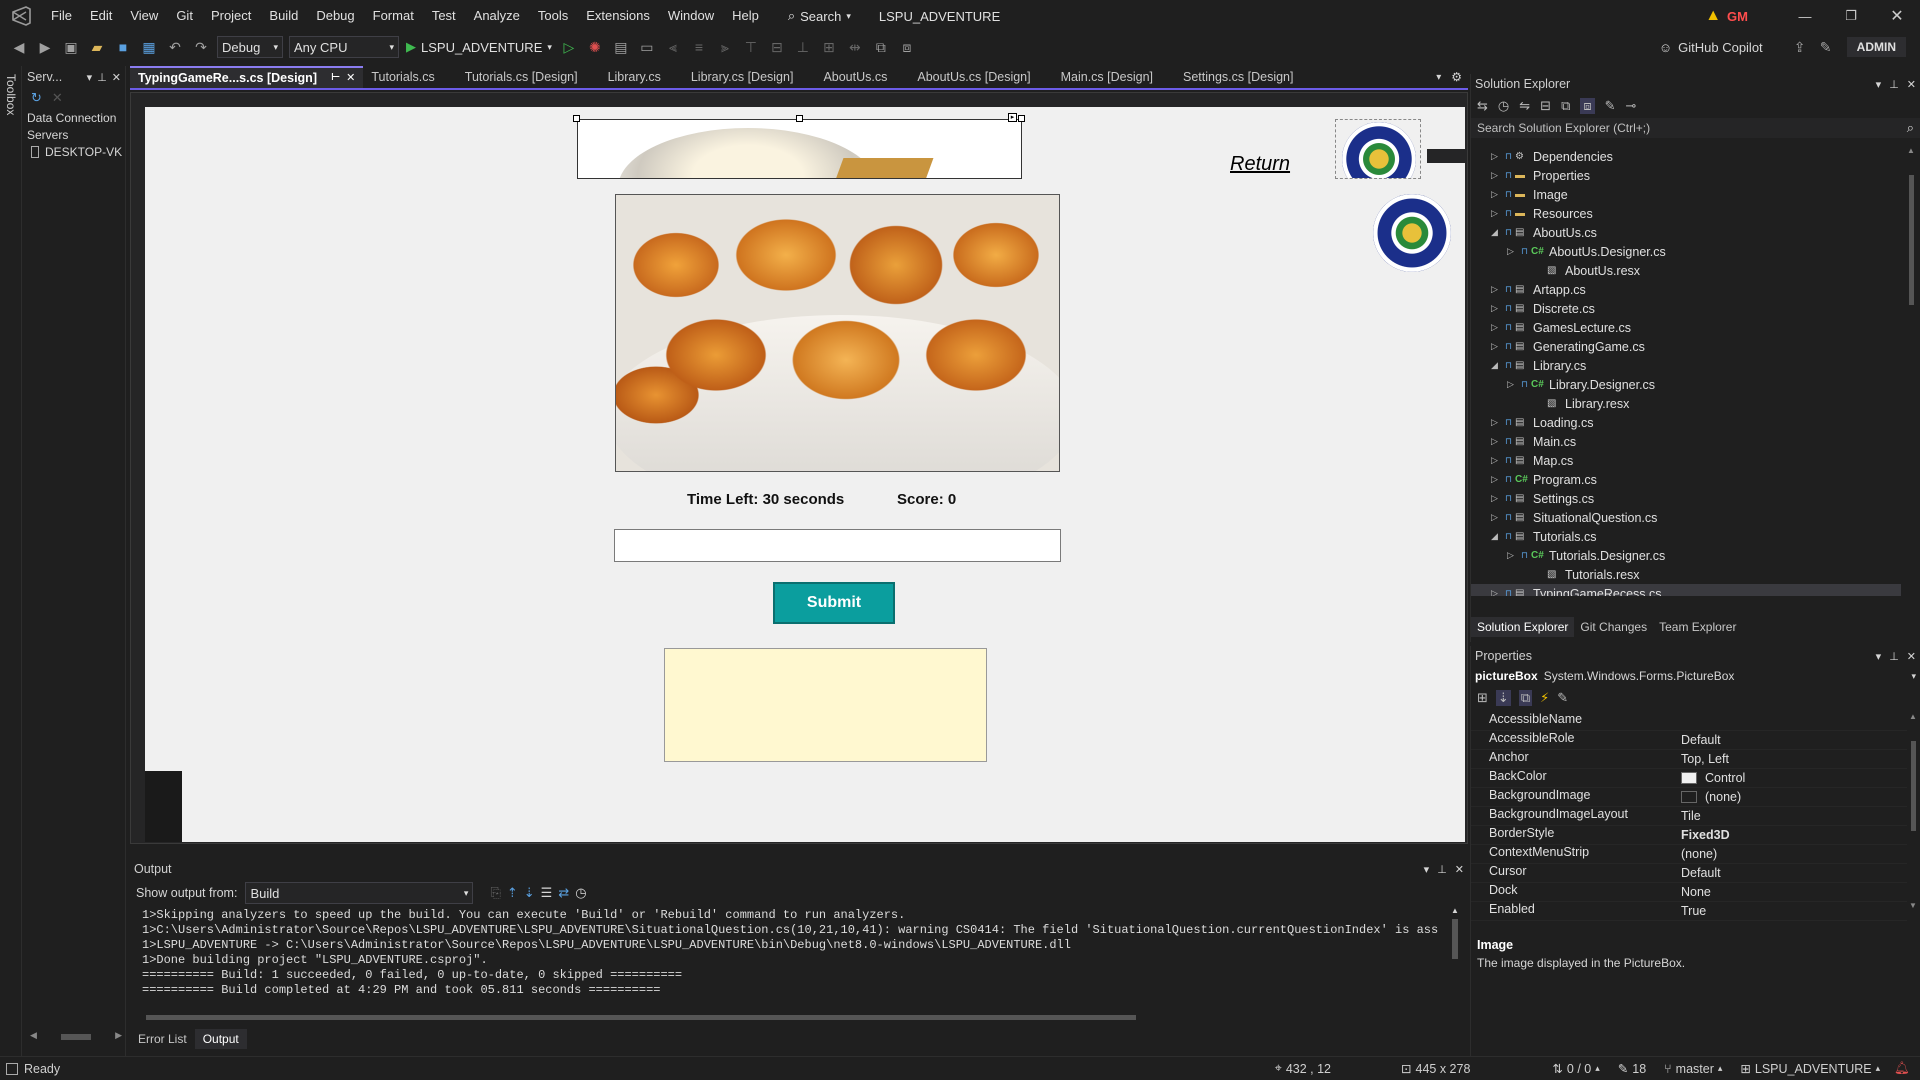 This screenshot has width=1920, height=1080. I want to click on restore-button: ❐, so click(1851, 16).